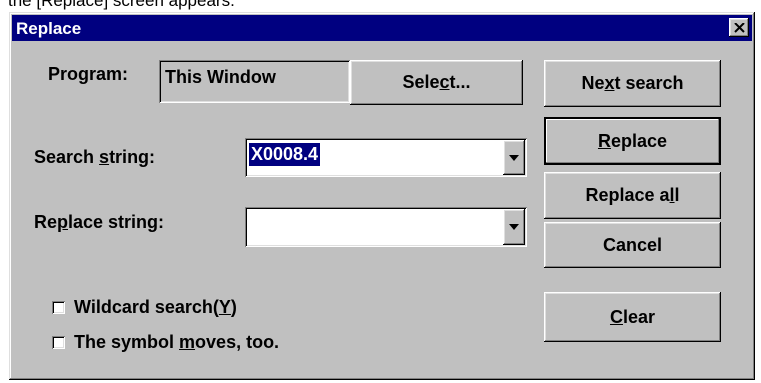 The image size is (761, 383). I want to click on clear-button: Clear, so click(632, 317).